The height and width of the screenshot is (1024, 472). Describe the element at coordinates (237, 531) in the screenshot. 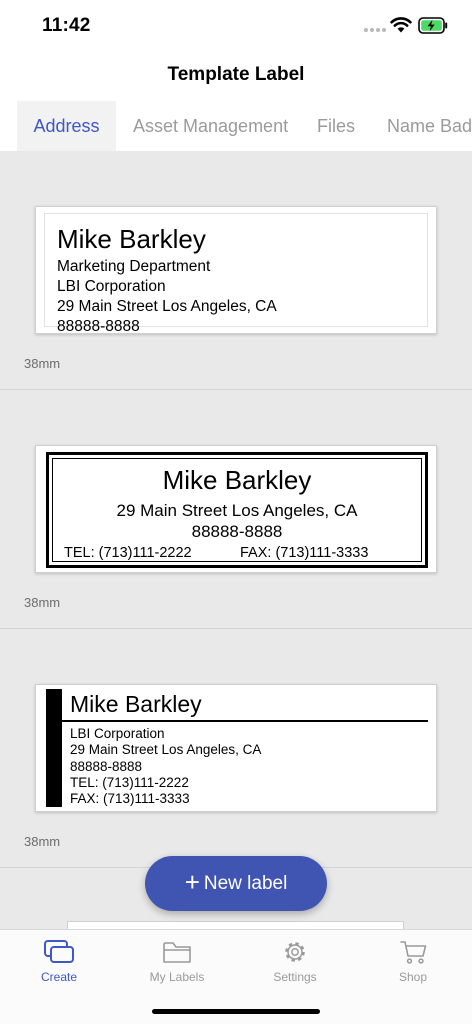

I see `label-zip: 88888-8888` at that location.